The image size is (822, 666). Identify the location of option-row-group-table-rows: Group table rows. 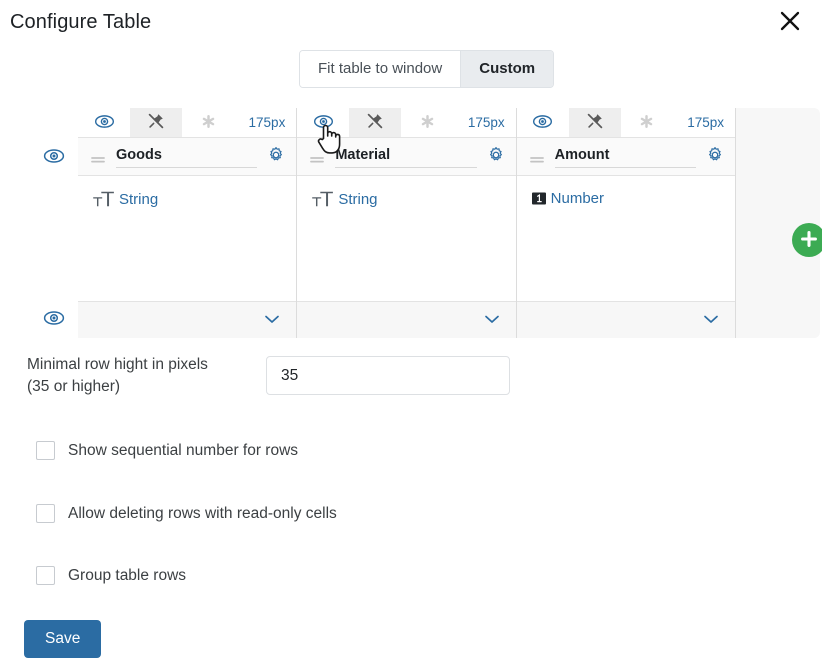
(111, 575).